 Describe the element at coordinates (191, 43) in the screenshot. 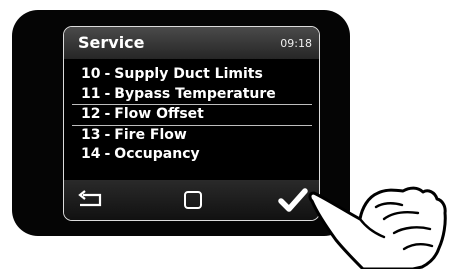

I see `header-bar: Service 09:18` at that location.